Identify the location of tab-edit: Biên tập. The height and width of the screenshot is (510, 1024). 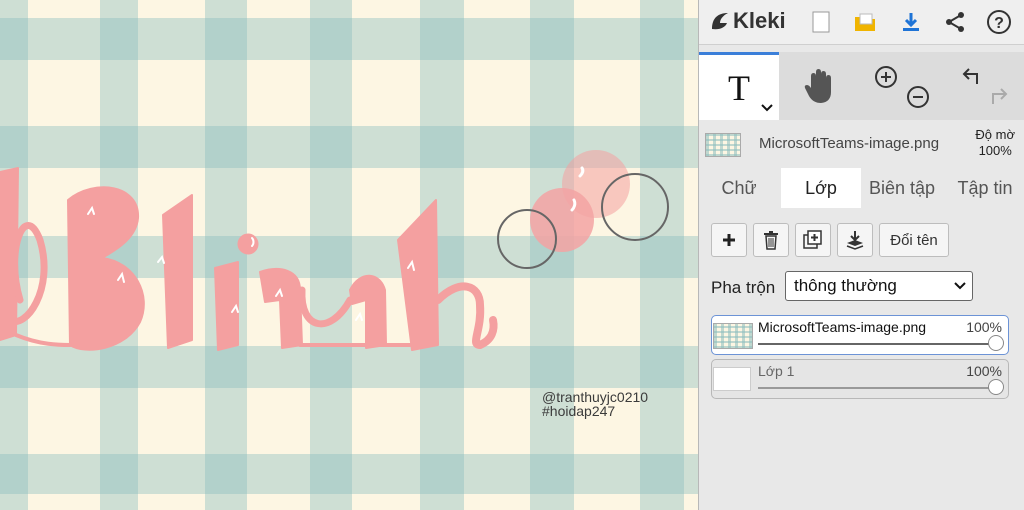
(902, 188).